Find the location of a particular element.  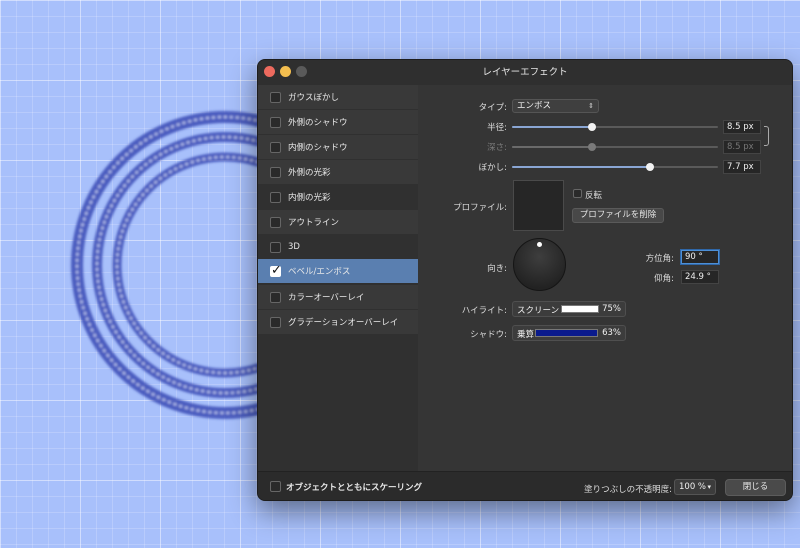

fill-opacity-select: 100 % ▾ is located at coordinates (695, 487).